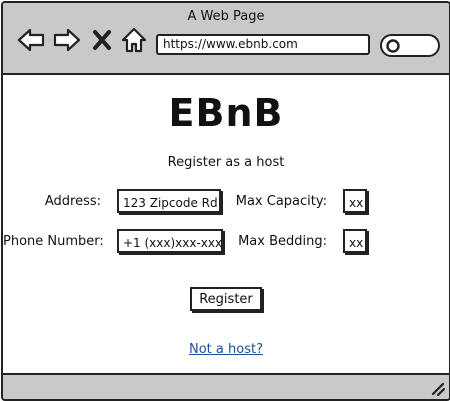  I want to click on address-bar: https://www.ebnb.com, so click(263, 44).